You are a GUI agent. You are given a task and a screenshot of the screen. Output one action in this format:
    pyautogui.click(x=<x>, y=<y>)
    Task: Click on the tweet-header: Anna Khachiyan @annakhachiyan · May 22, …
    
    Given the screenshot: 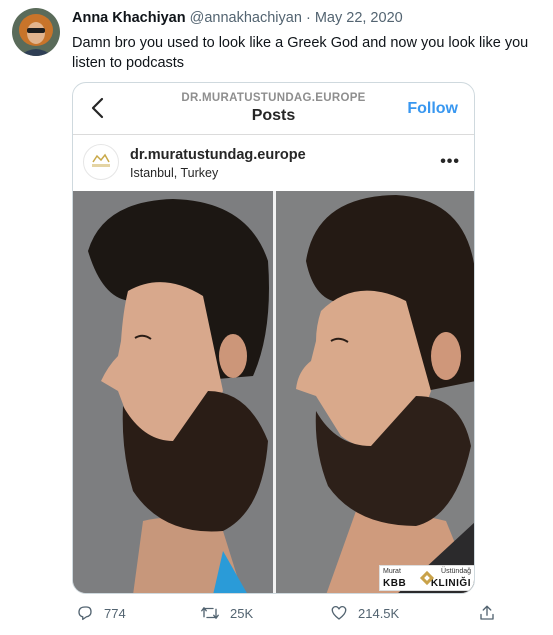 What is the action you would take?
    pyautogui.click(x=237, y=18)
    